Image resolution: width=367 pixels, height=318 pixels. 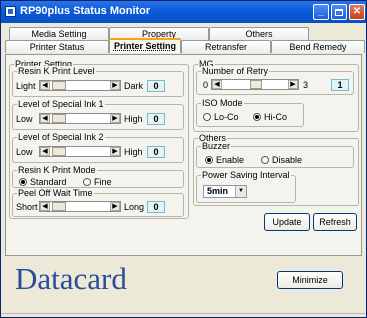 I want to click on minimize-window-button: _, so click(x=321, y=12).